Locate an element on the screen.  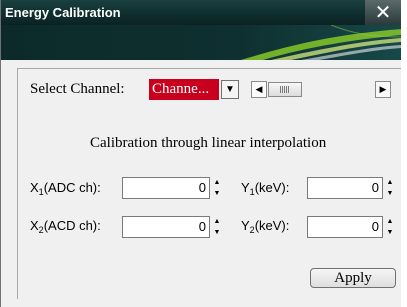
x2-increment-button: ▲ is located at coordinates (217, 221).